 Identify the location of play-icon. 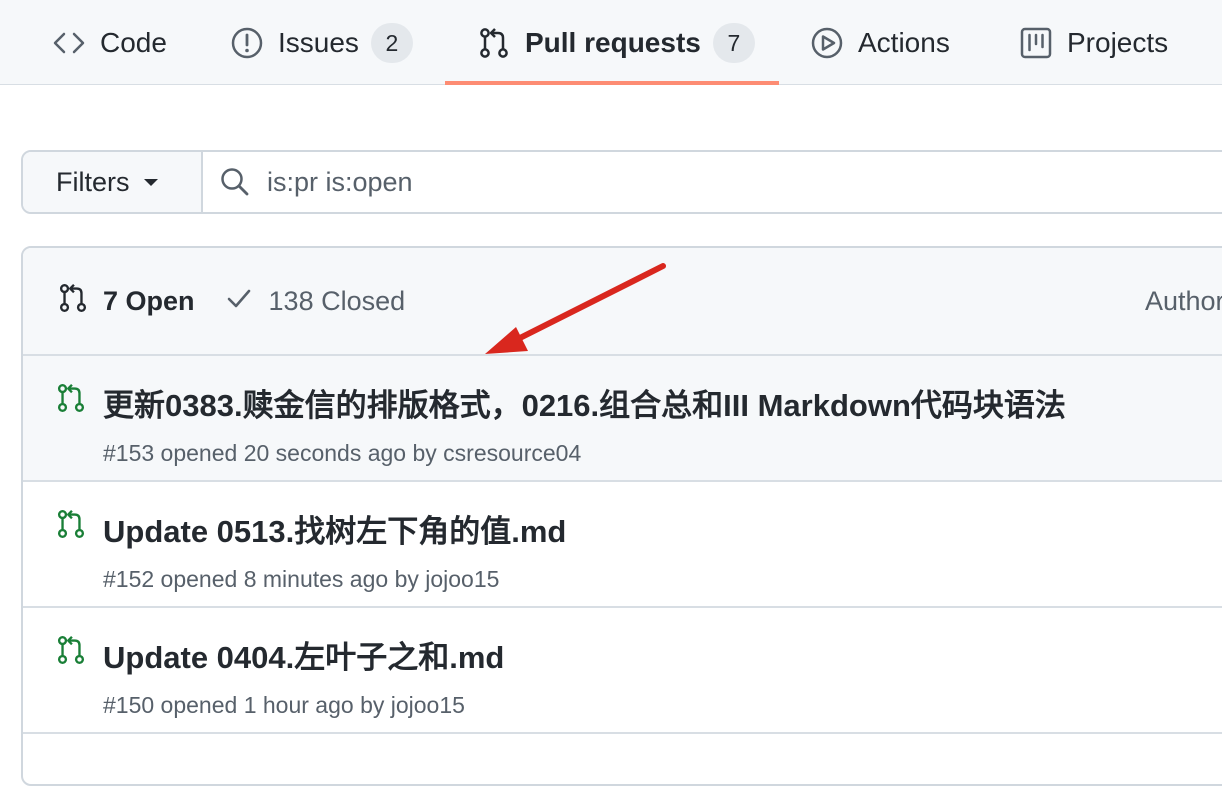
(827, 43).